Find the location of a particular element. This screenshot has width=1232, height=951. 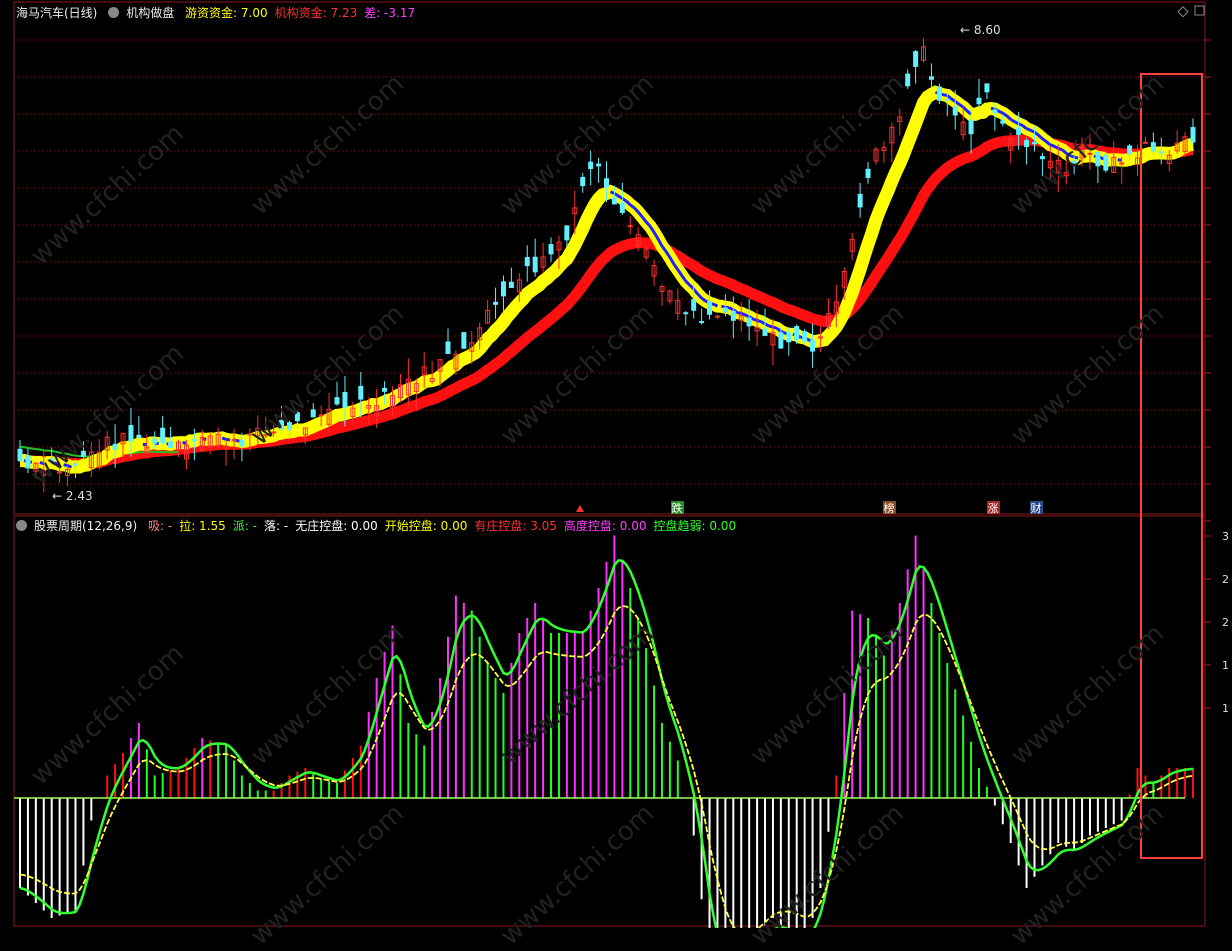

osc-item-5: 开始控盘: 0.00 is located at coordinates (426, 526).